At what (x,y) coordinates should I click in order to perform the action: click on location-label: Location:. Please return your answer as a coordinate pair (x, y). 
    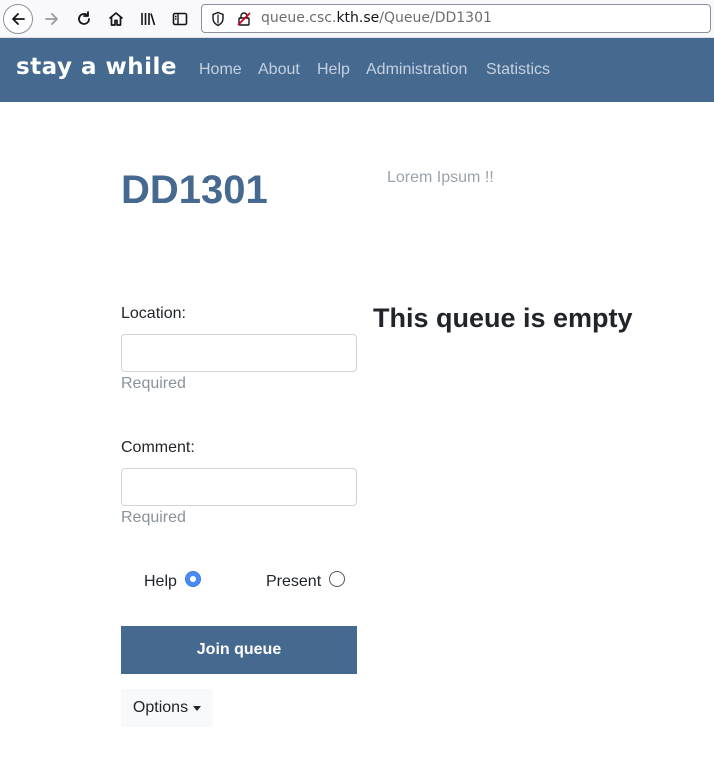
    Looking at the image, I should click on (153, 313).